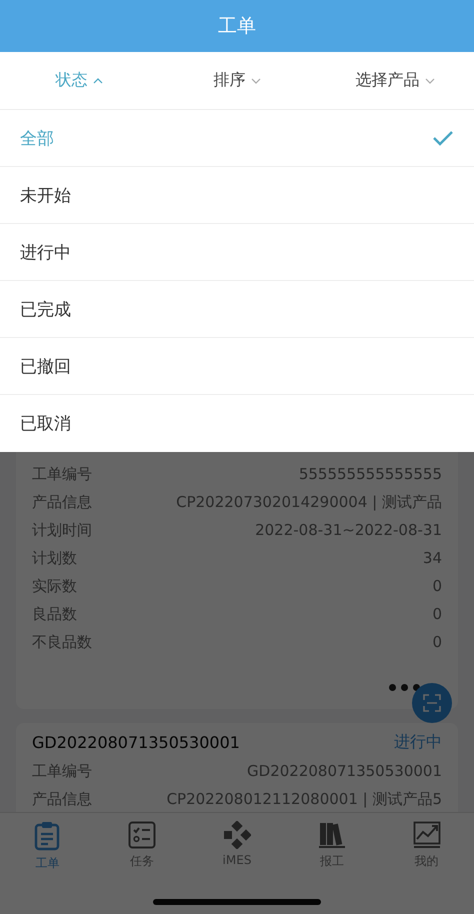 This screenshot has width=474, height=914. I want to click on clipboard-icon, so click(47, 836).